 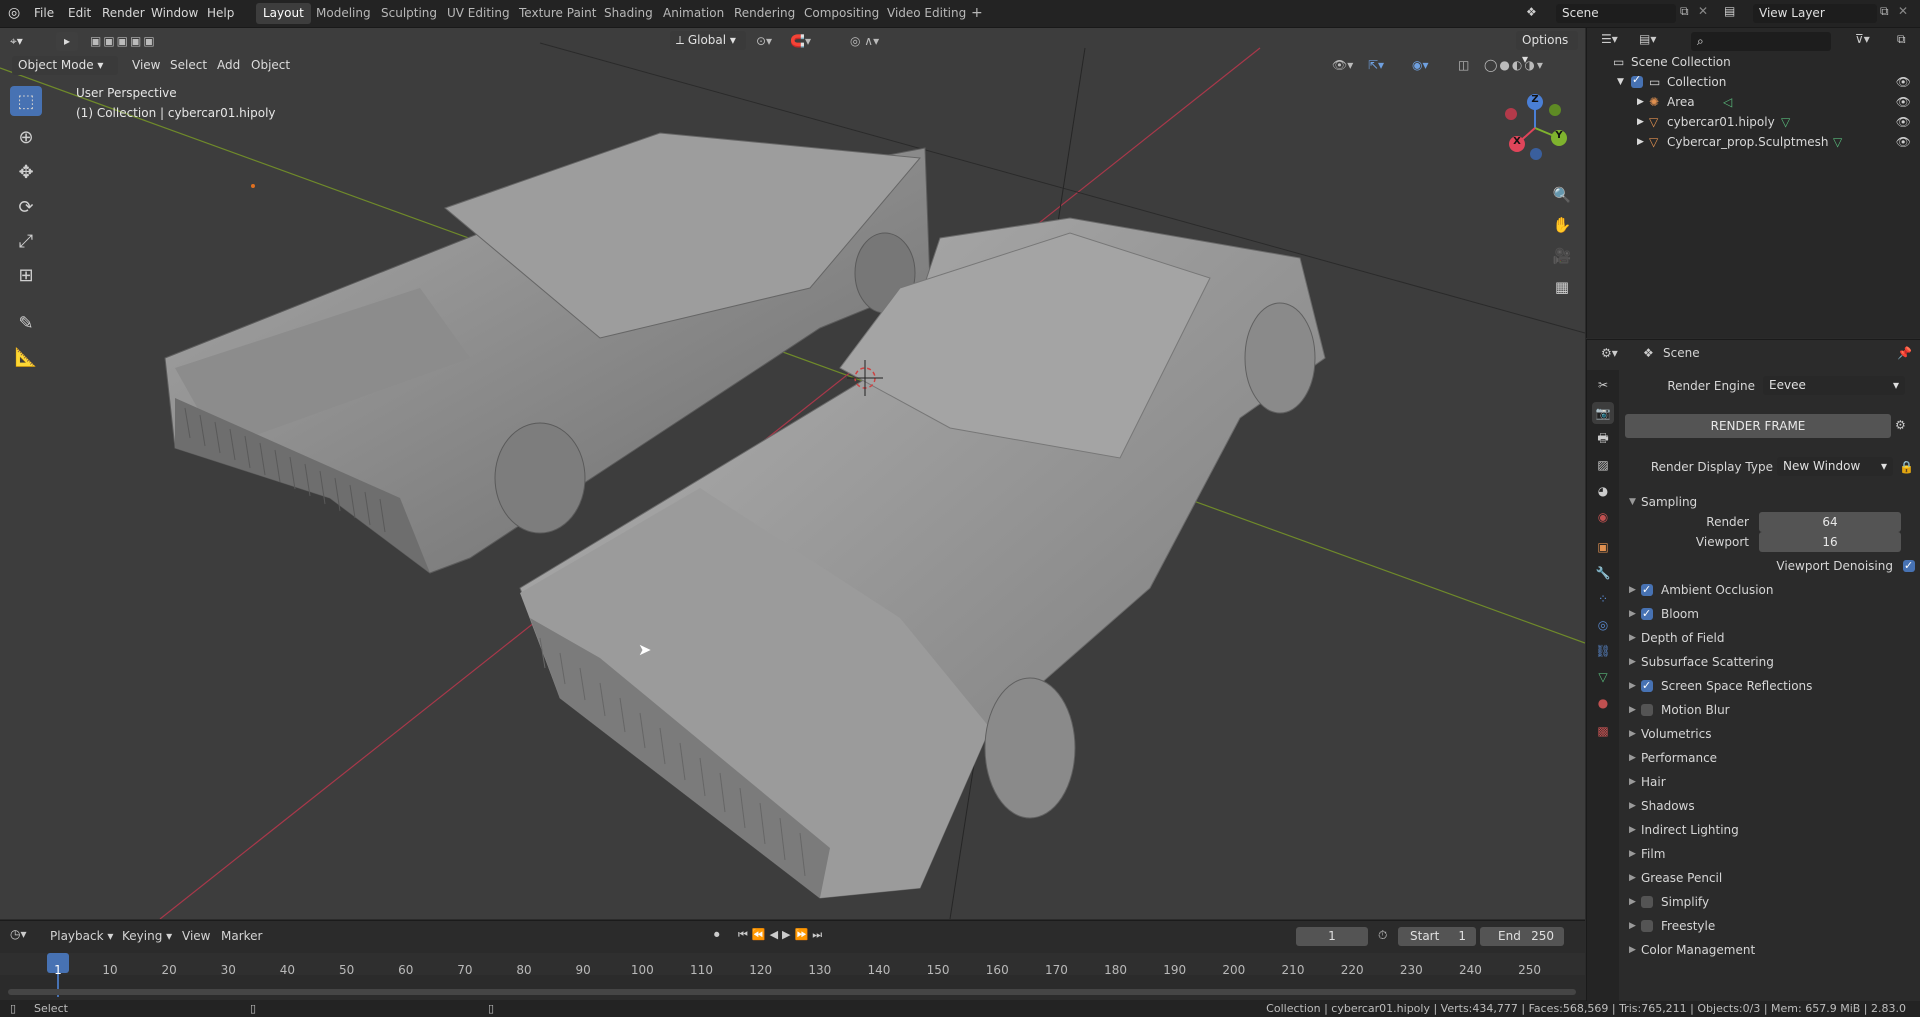 I want to click on select-tool-icon: ▸, so click(x=67, y=41).